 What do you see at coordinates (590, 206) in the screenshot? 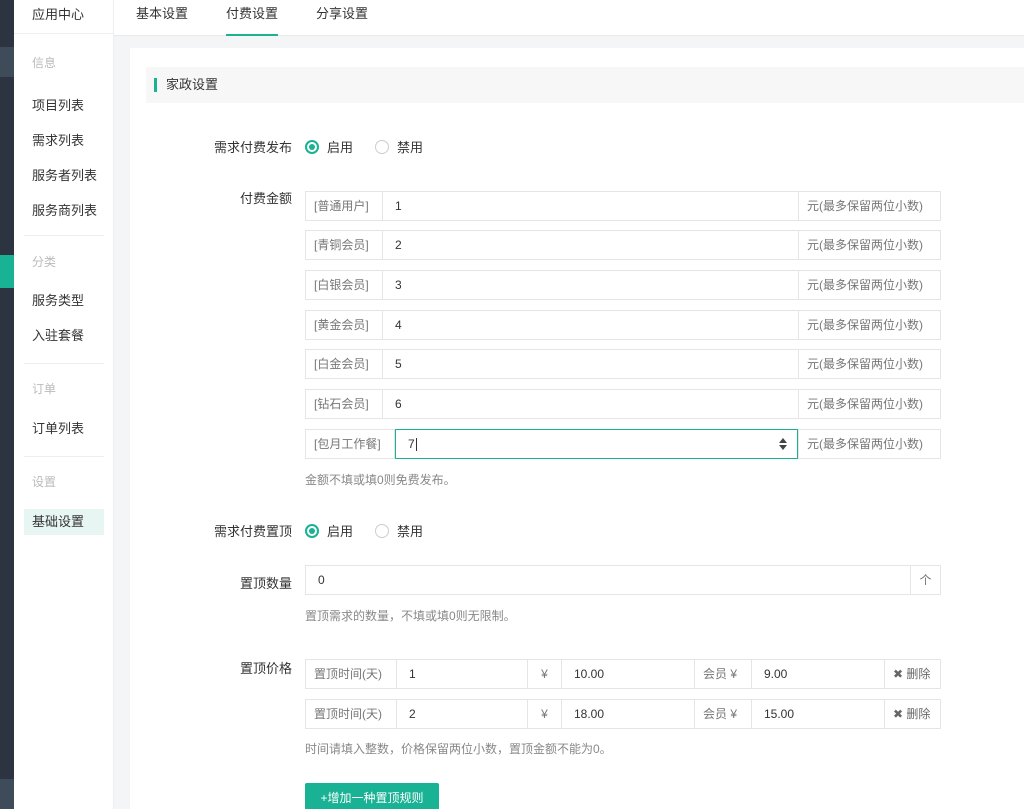
I see `fee-input: 1` at bounding box center [590, 206].